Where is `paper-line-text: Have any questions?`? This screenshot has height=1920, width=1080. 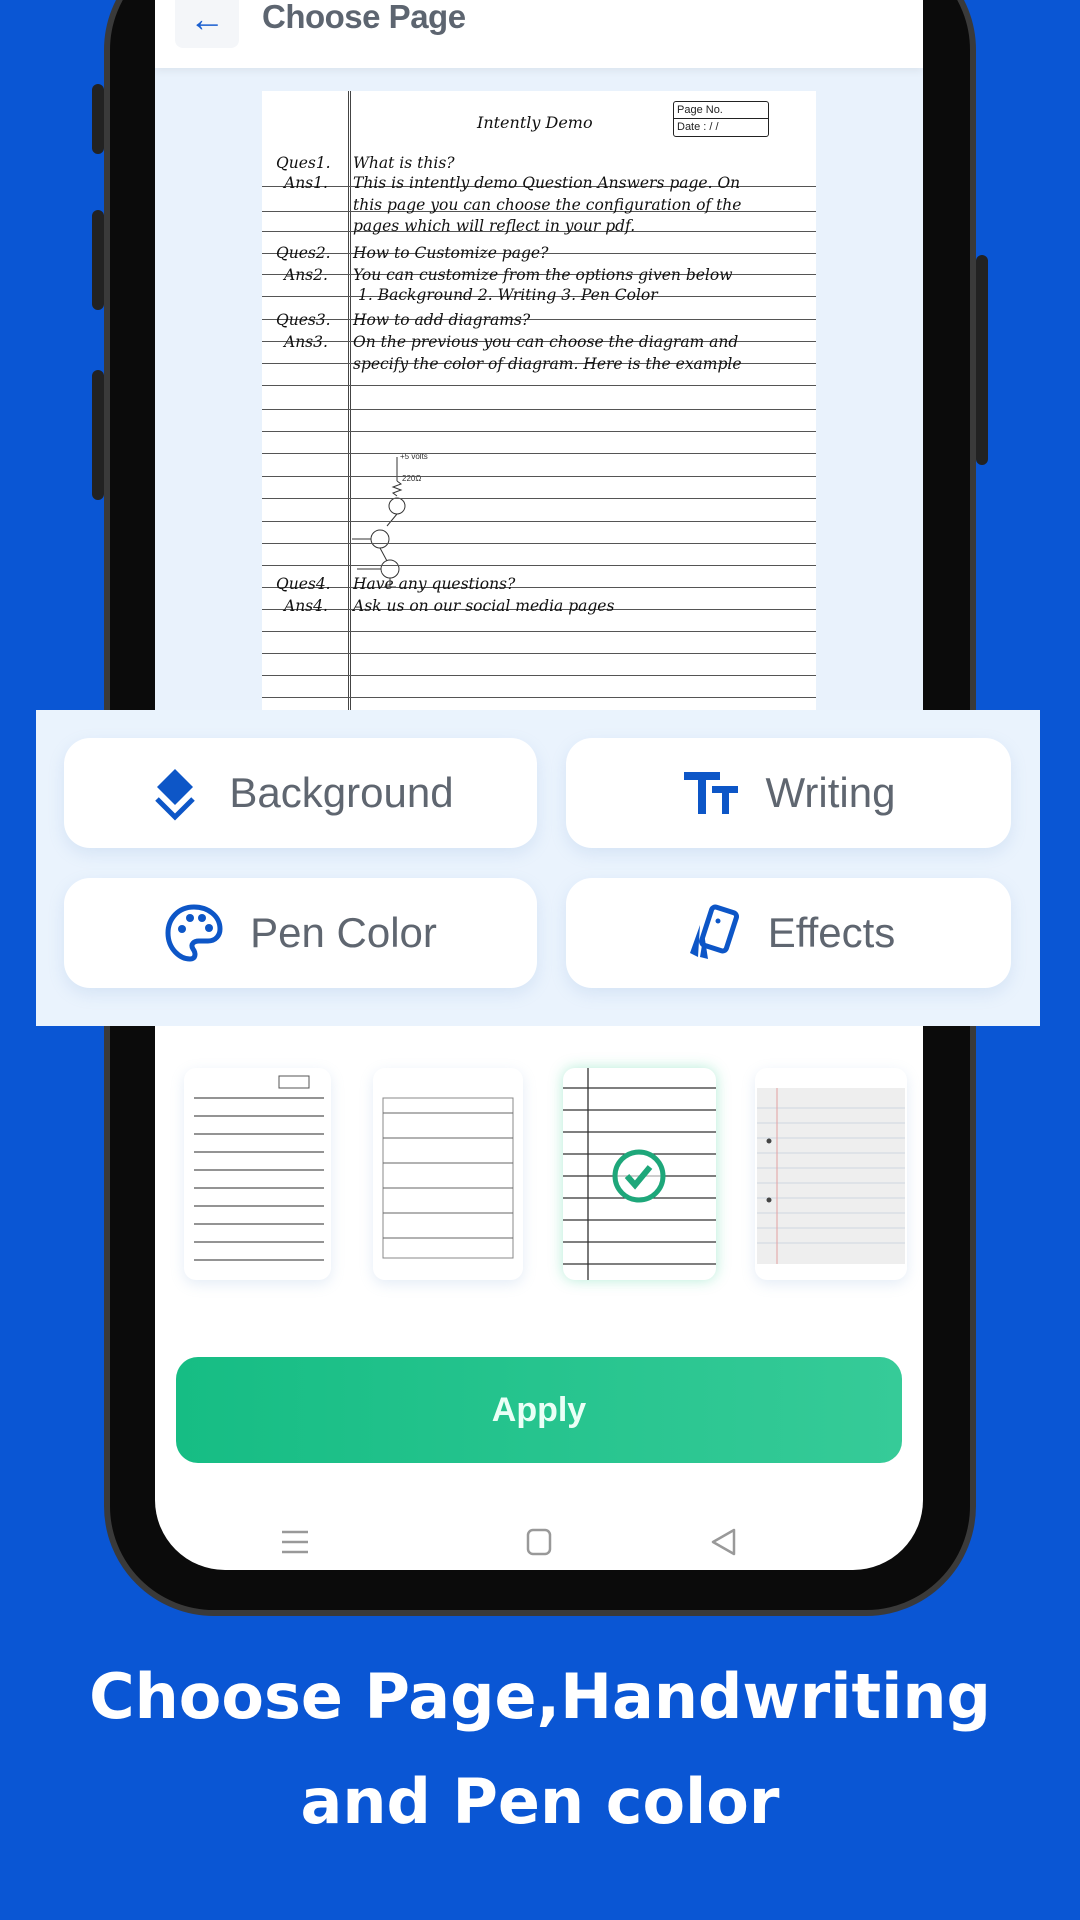 paper-line-text: Have any questions? is located at coordinates (434, 584).